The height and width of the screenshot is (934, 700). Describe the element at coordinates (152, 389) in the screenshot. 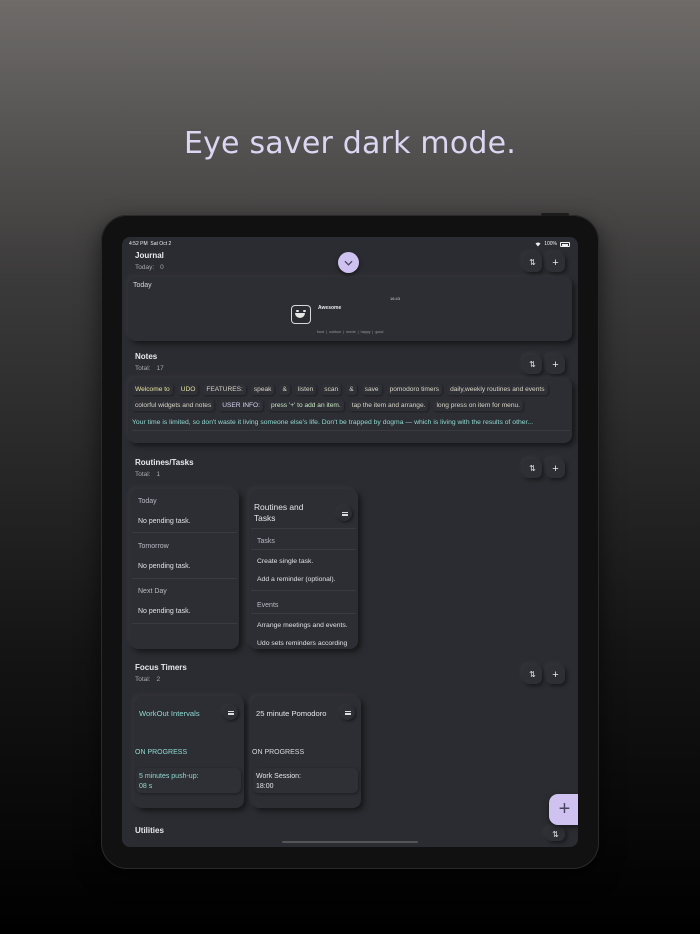

I see `note-chip: Welcome to` at that location.